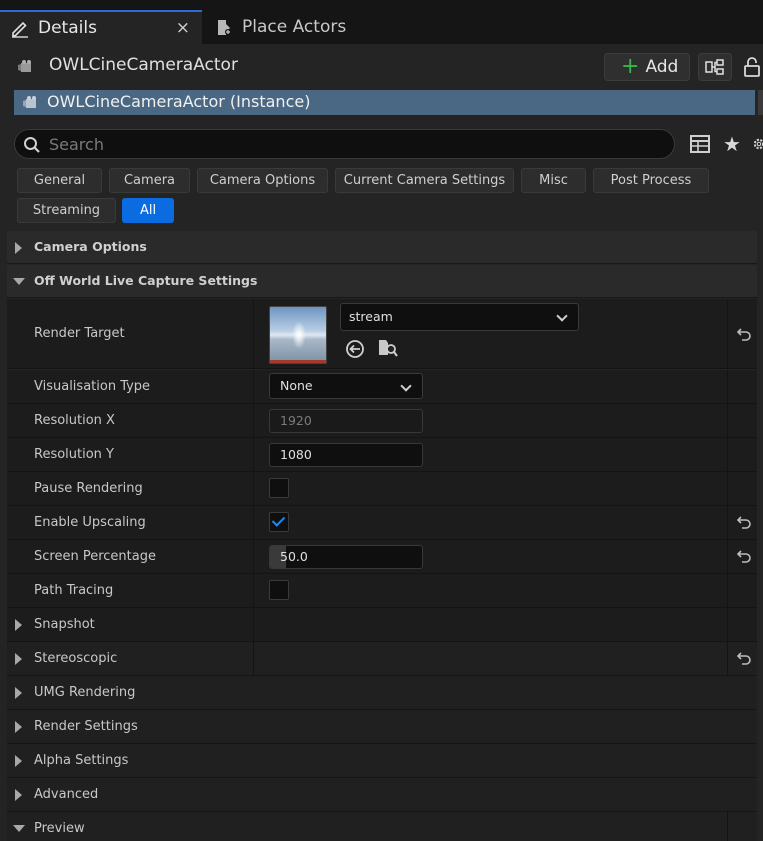  I want to click on prop-label: Visualisation Type, so click(92, 386).